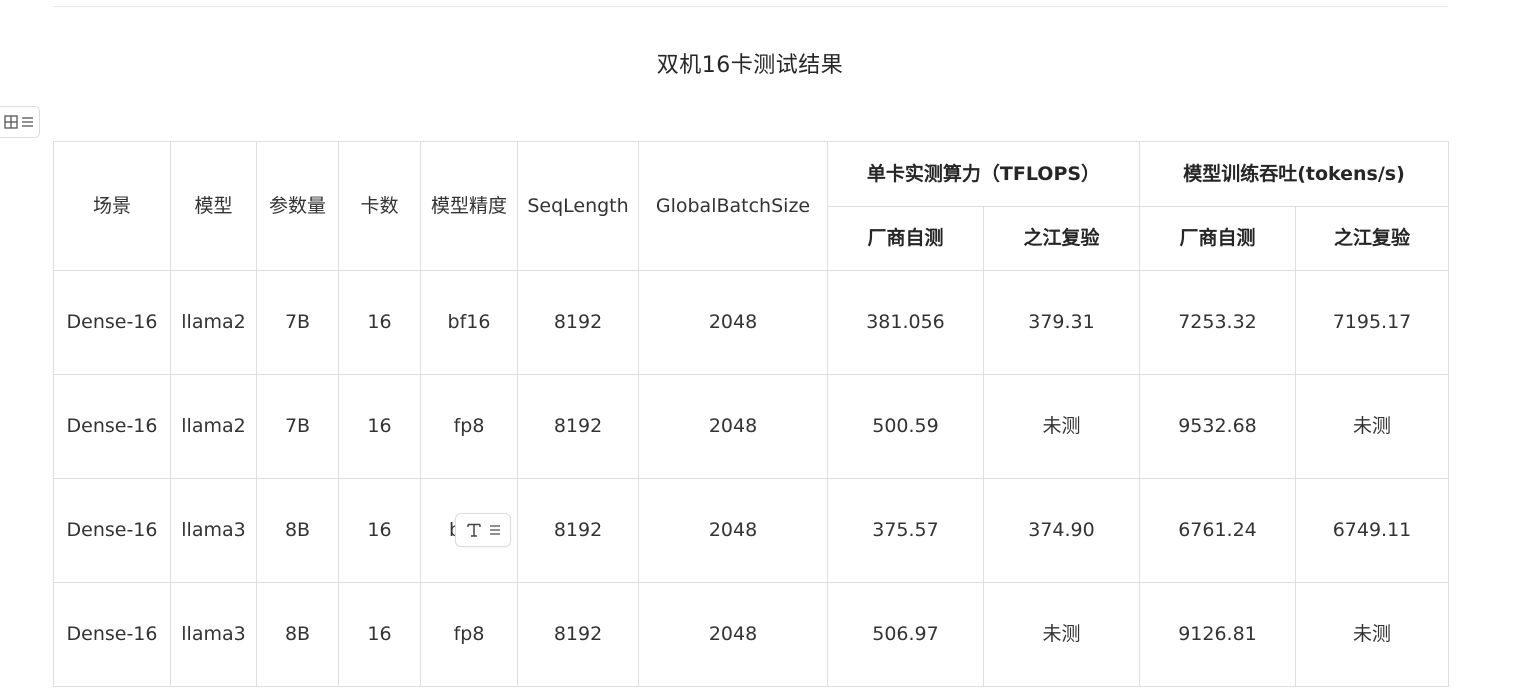 Image resolution: width=1514 pixels, height=692 pixels. What do you see at coordinates (983, 174) in the screenshot?
I see `header-group-tflops: 单卡实测算力（TFLOPS）` at bounding box center [983, 174].